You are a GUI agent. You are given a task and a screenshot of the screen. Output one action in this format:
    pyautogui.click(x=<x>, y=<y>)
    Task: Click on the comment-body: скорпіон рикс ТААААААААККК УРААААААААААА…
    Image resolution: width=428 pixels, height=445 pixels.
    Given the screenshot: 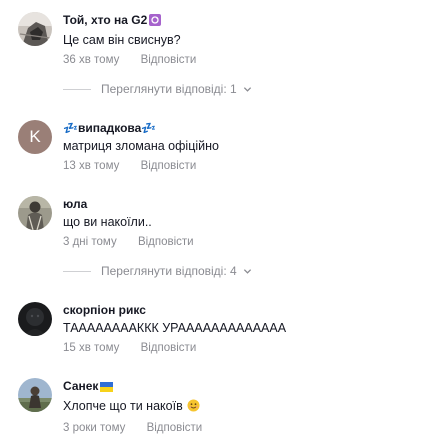 What is the action you would take?
    pyautogui.click(x=174, y=328)
    